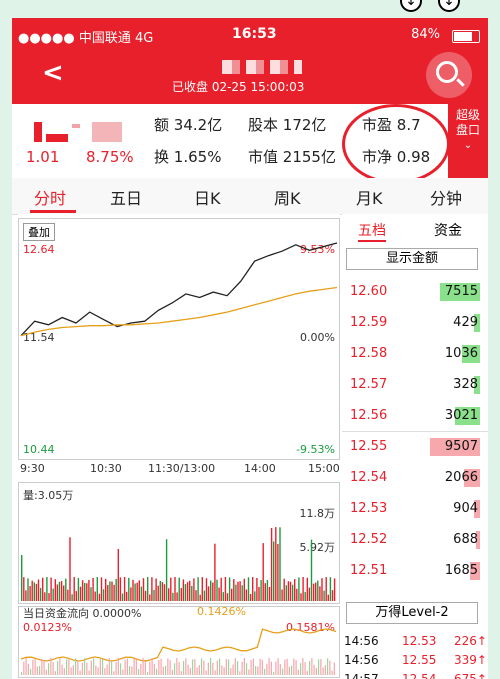  I want to click on super-orderbook-button: 超级 盘口 ⌄, so click(468, 141).